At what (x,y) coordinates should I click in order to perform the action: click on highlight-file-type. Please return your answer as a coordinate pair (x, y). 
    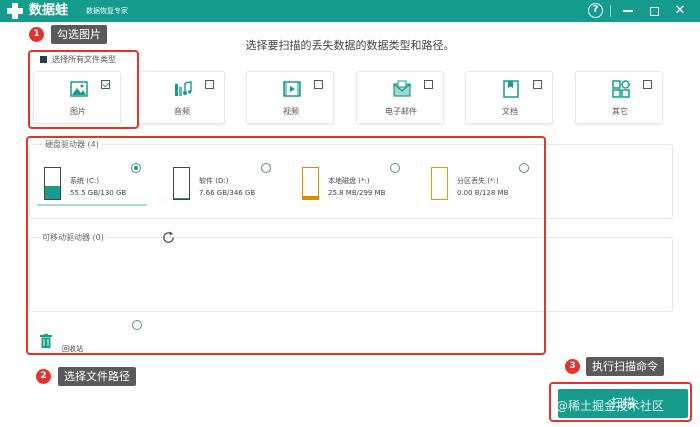
    Looking at the image, I should click on (83, 89).